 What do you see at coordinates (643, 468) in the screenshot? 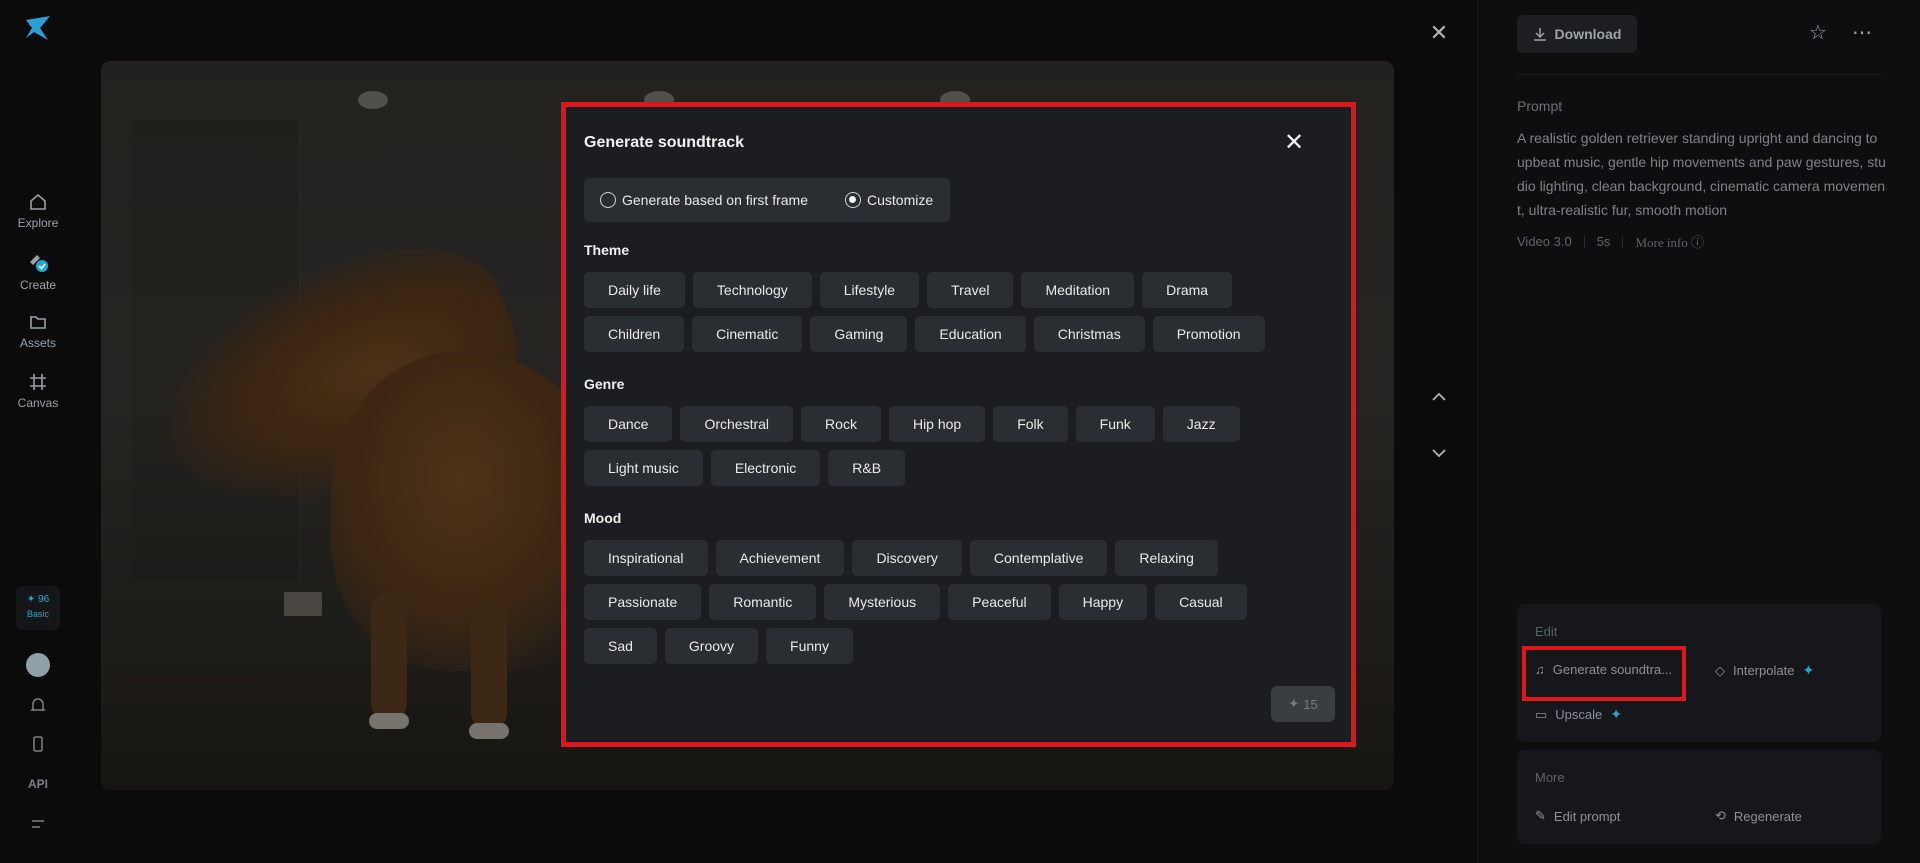
I see `genre-chip: Light music` at bounding box center [643, 468].